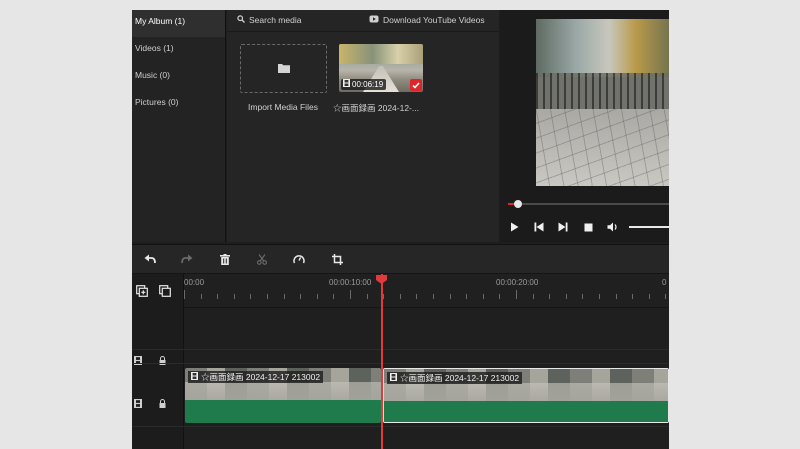 The height and width of the screenshot is (449, 800). I want to click on play-icon, so click(514, 228).